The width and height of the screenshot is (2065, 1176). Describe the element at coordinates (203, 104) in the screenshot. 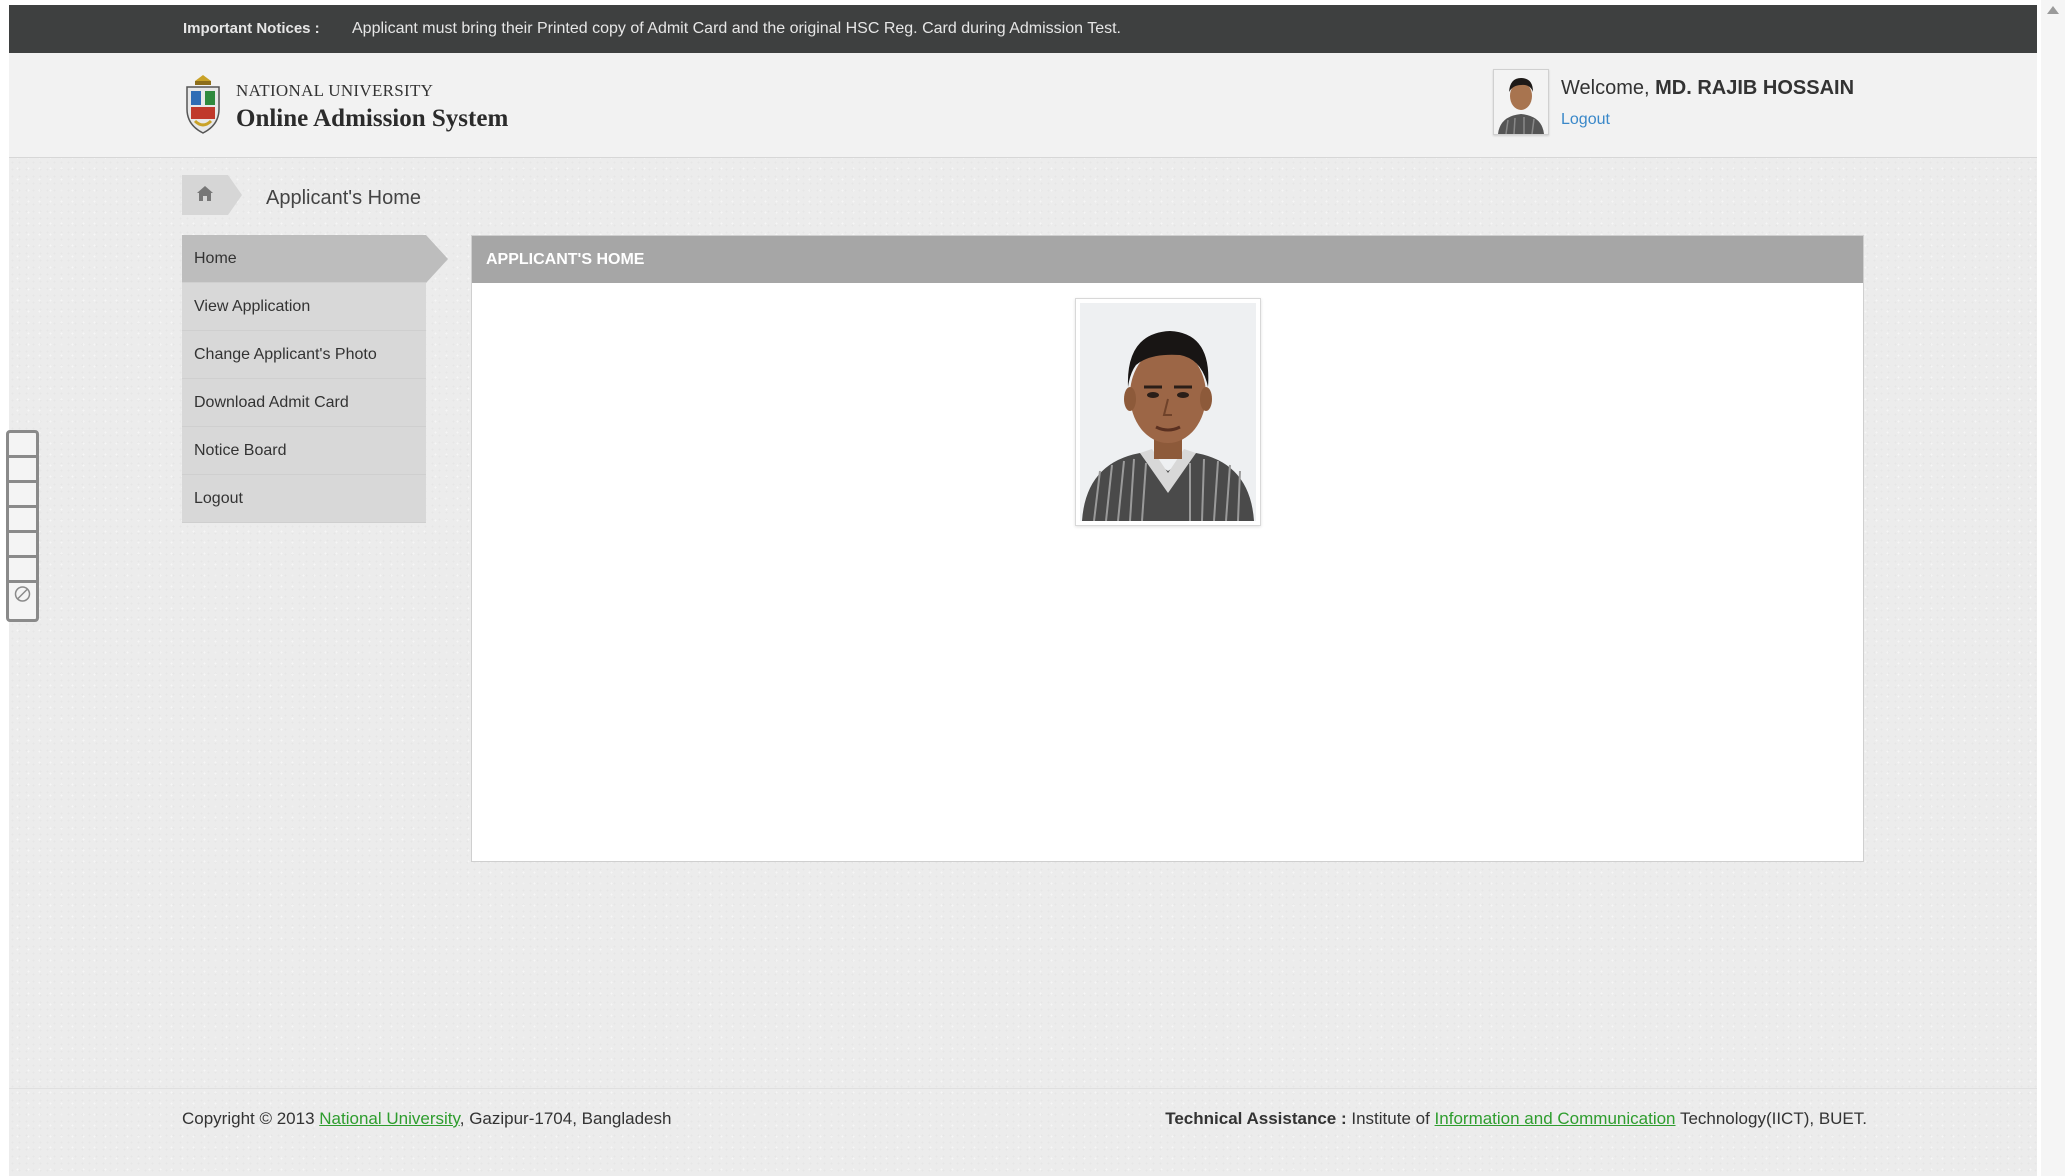

I see `university-logo-icon` at that location.